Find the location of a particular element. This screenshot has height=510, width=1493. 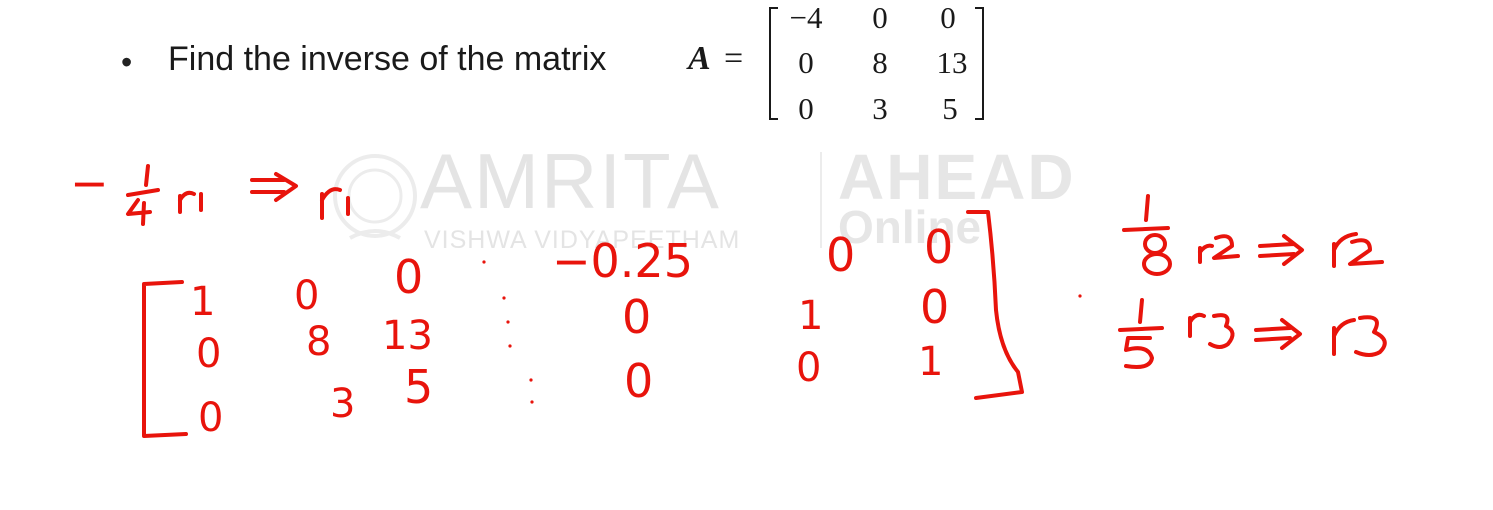

aug-cell: 3 is located at coordinates (343, 404).